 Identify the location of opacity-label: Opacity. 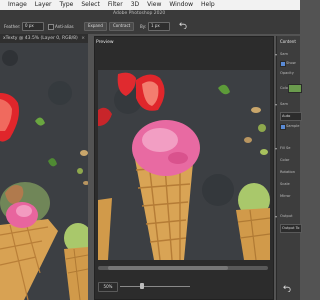
(287, 73).